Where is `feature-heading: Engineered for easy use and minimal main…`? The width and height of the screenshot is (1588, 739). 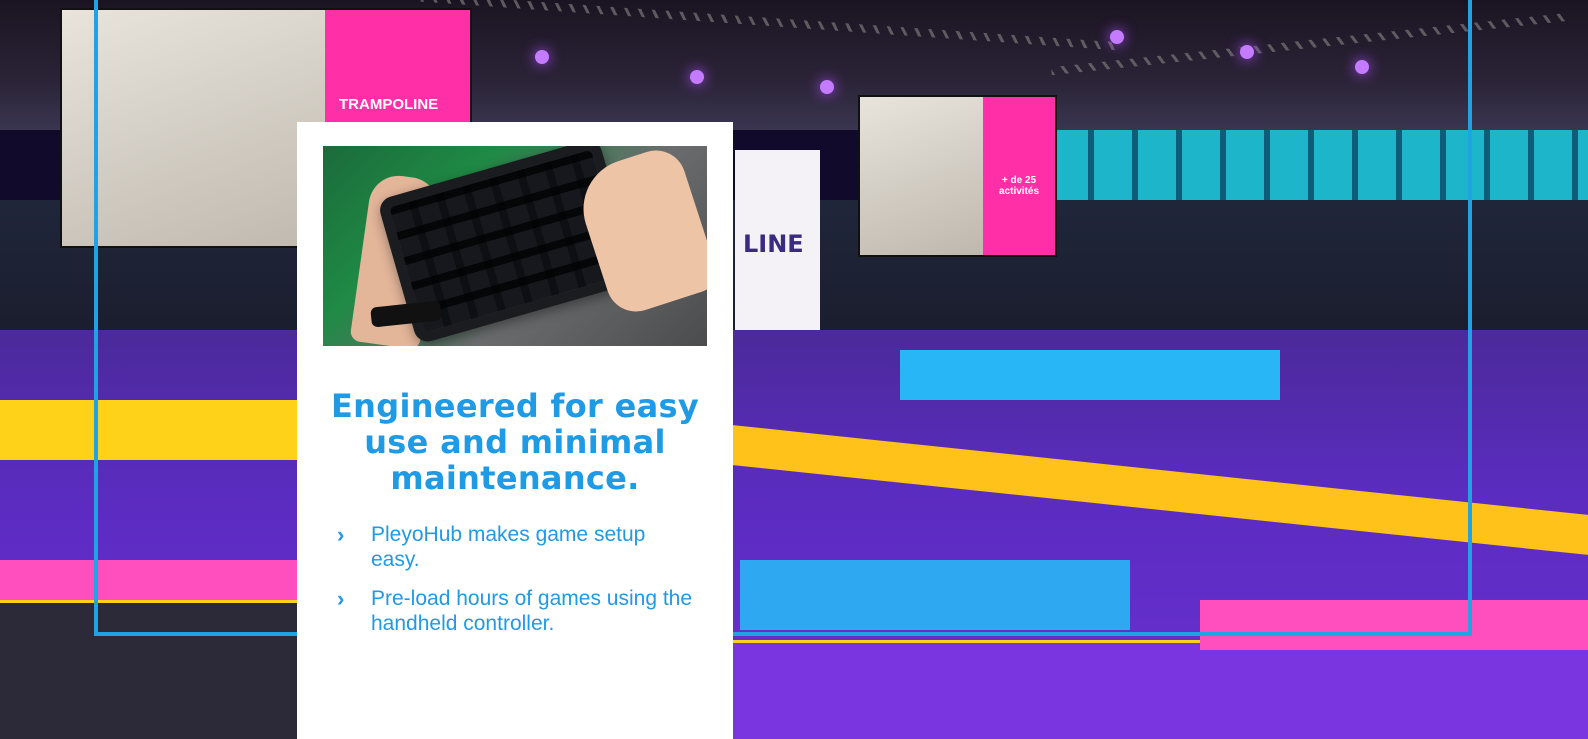
feature-heading: Engineered for easy use and minimal main… is located at coordinates (515, 442).